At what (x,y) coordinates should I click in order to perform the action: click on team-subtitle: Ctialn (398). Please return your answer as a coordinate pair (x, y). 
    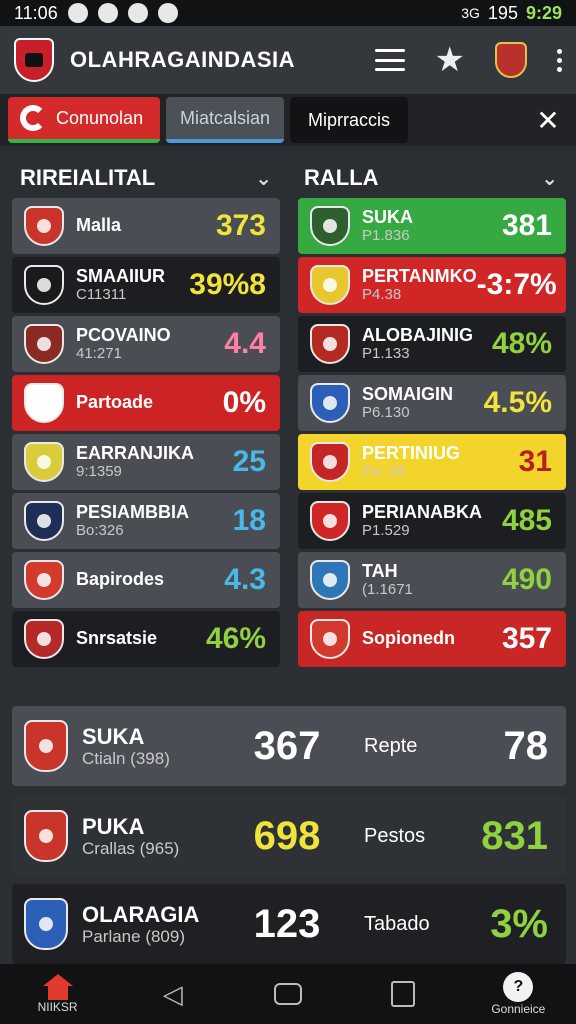
    Looking at the image, I should click on (126, 758).